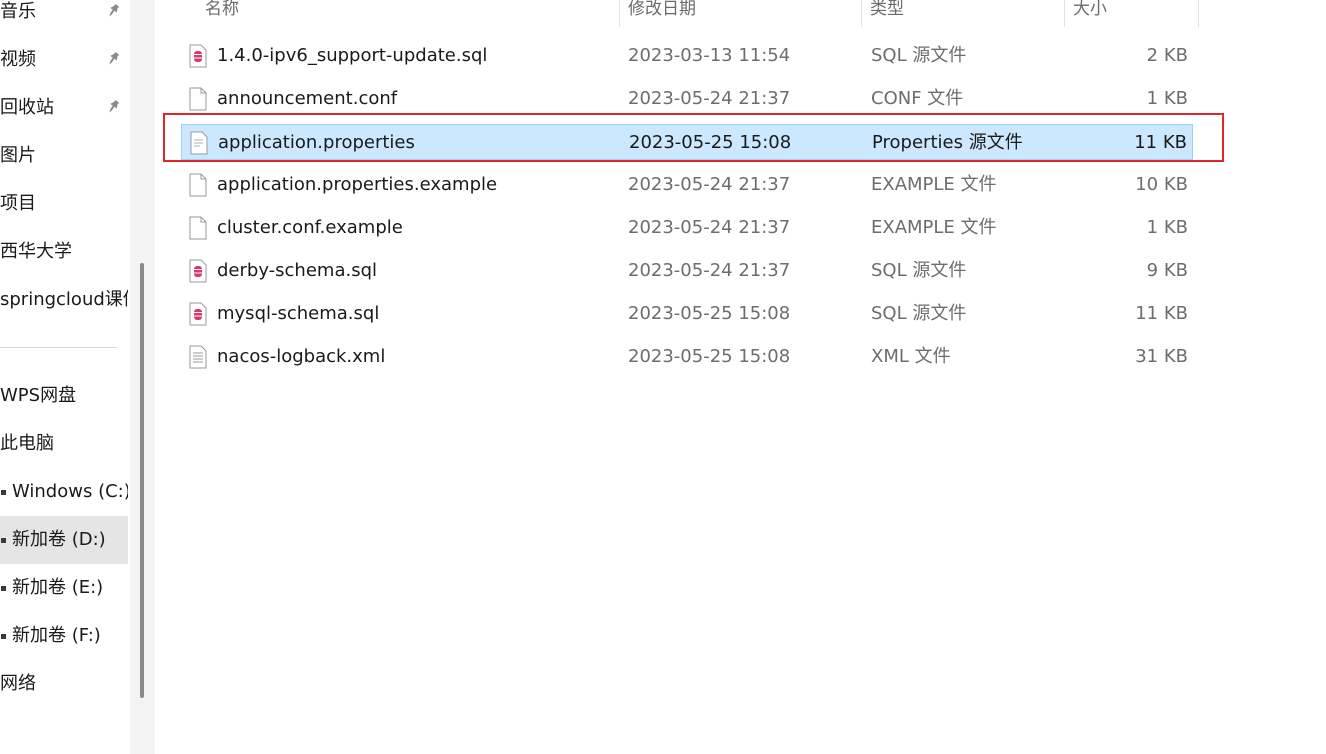  I want to click on xml-file-icon, so click(198, 357).